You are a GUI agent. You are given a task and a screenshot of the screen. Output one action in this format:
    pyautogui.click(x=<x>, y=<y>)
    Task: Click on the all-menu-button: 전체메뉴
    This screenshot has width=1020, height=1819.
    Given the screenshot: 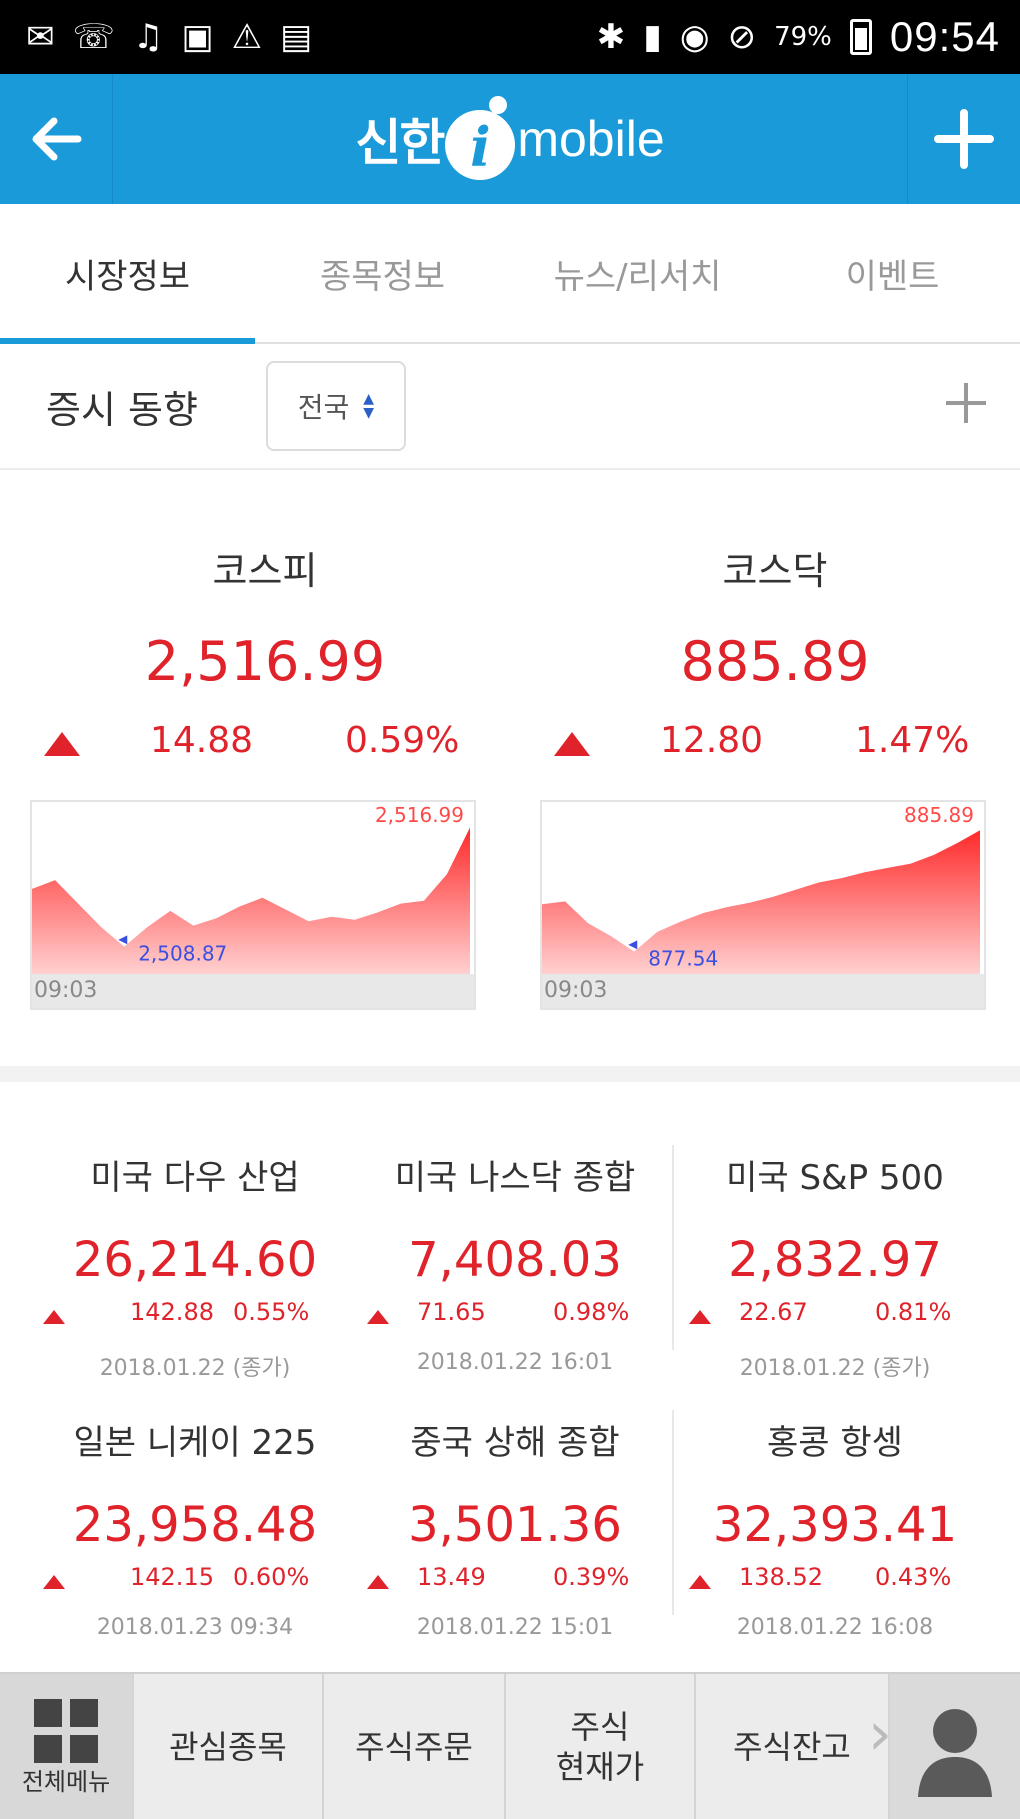 What is the action you would take?
    pyautogui.click(x=67, y=1746)
    